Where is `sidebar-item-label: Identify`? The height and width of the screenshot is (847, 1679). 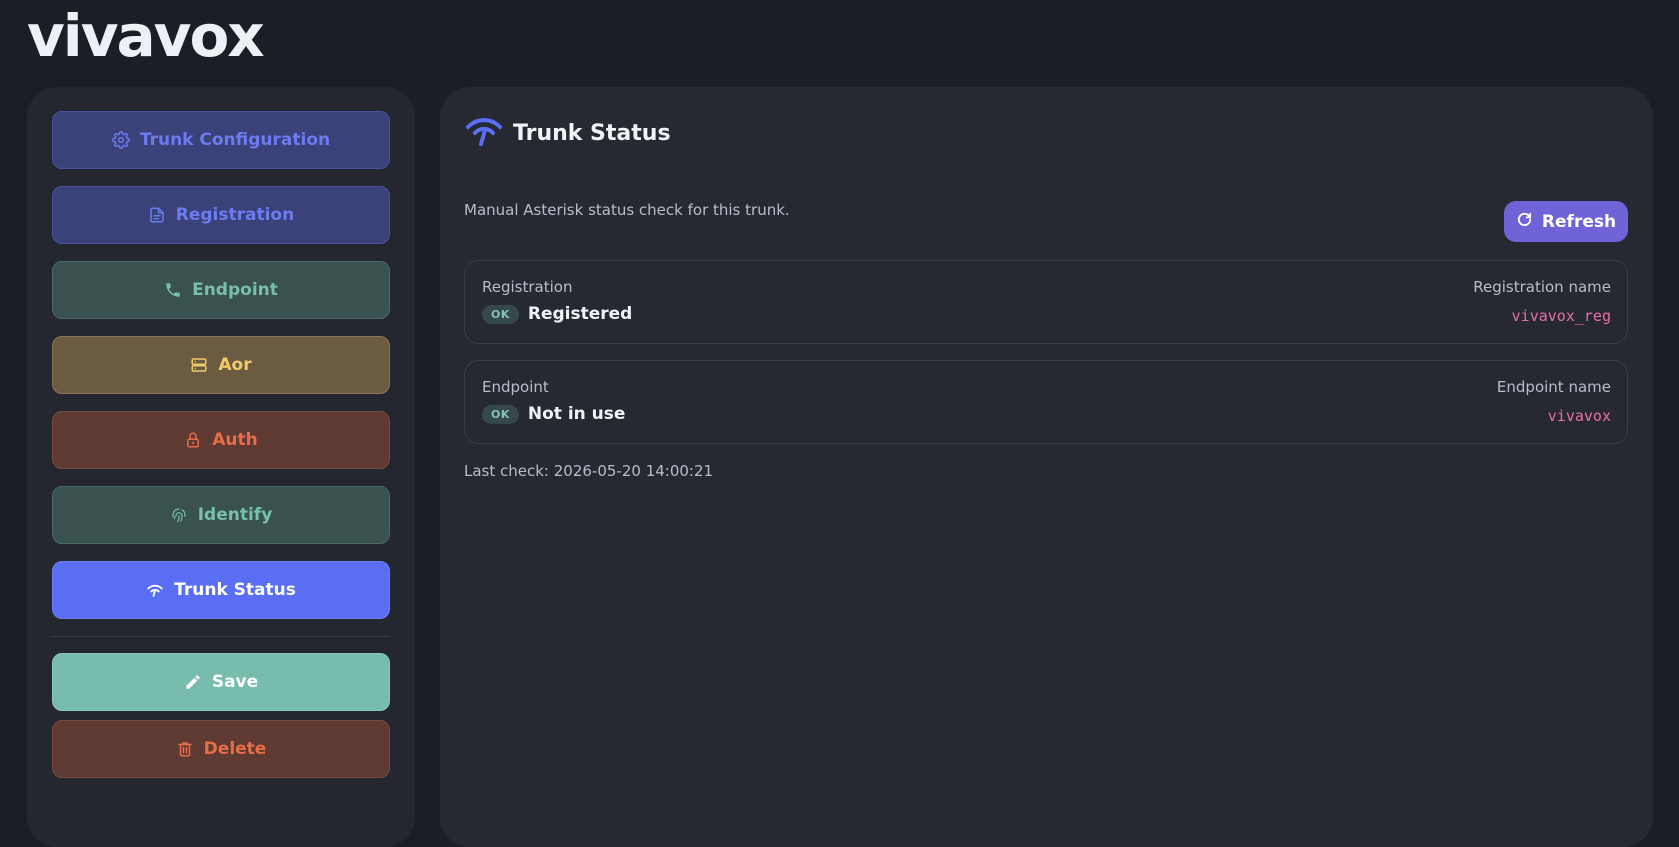
sidebar-item-label: Identify is located at coordinates (235, 515).